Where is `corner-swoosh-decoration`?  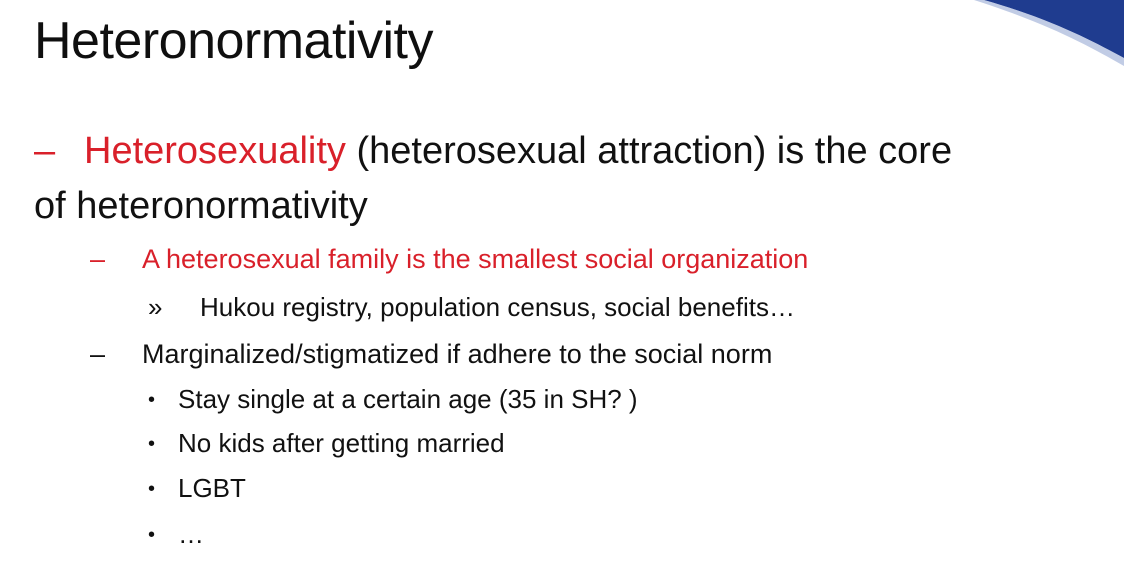 corner-swoosh-decoration is located at coordinates (1049, 33).